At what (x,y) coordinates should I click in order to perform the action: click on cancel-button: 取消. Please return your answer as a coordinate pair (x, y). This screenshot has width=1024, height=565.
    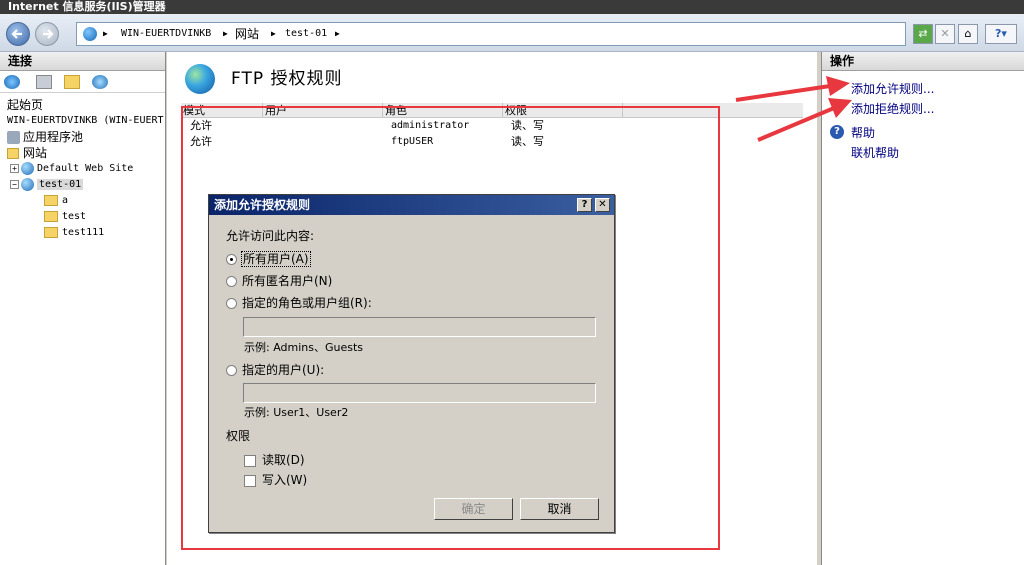
    Looking at the image, I should click on (559, 509).